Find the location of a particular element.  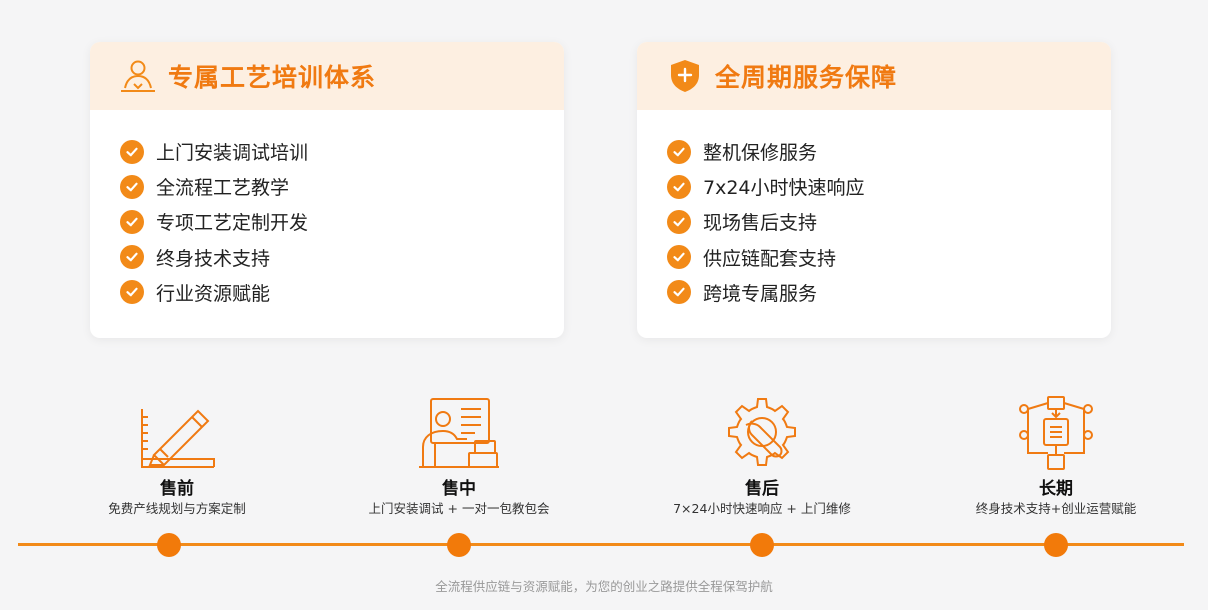

stage-subtitle: 终身技术支持+创业运营赋能 is located at coordinates (1056, 508).